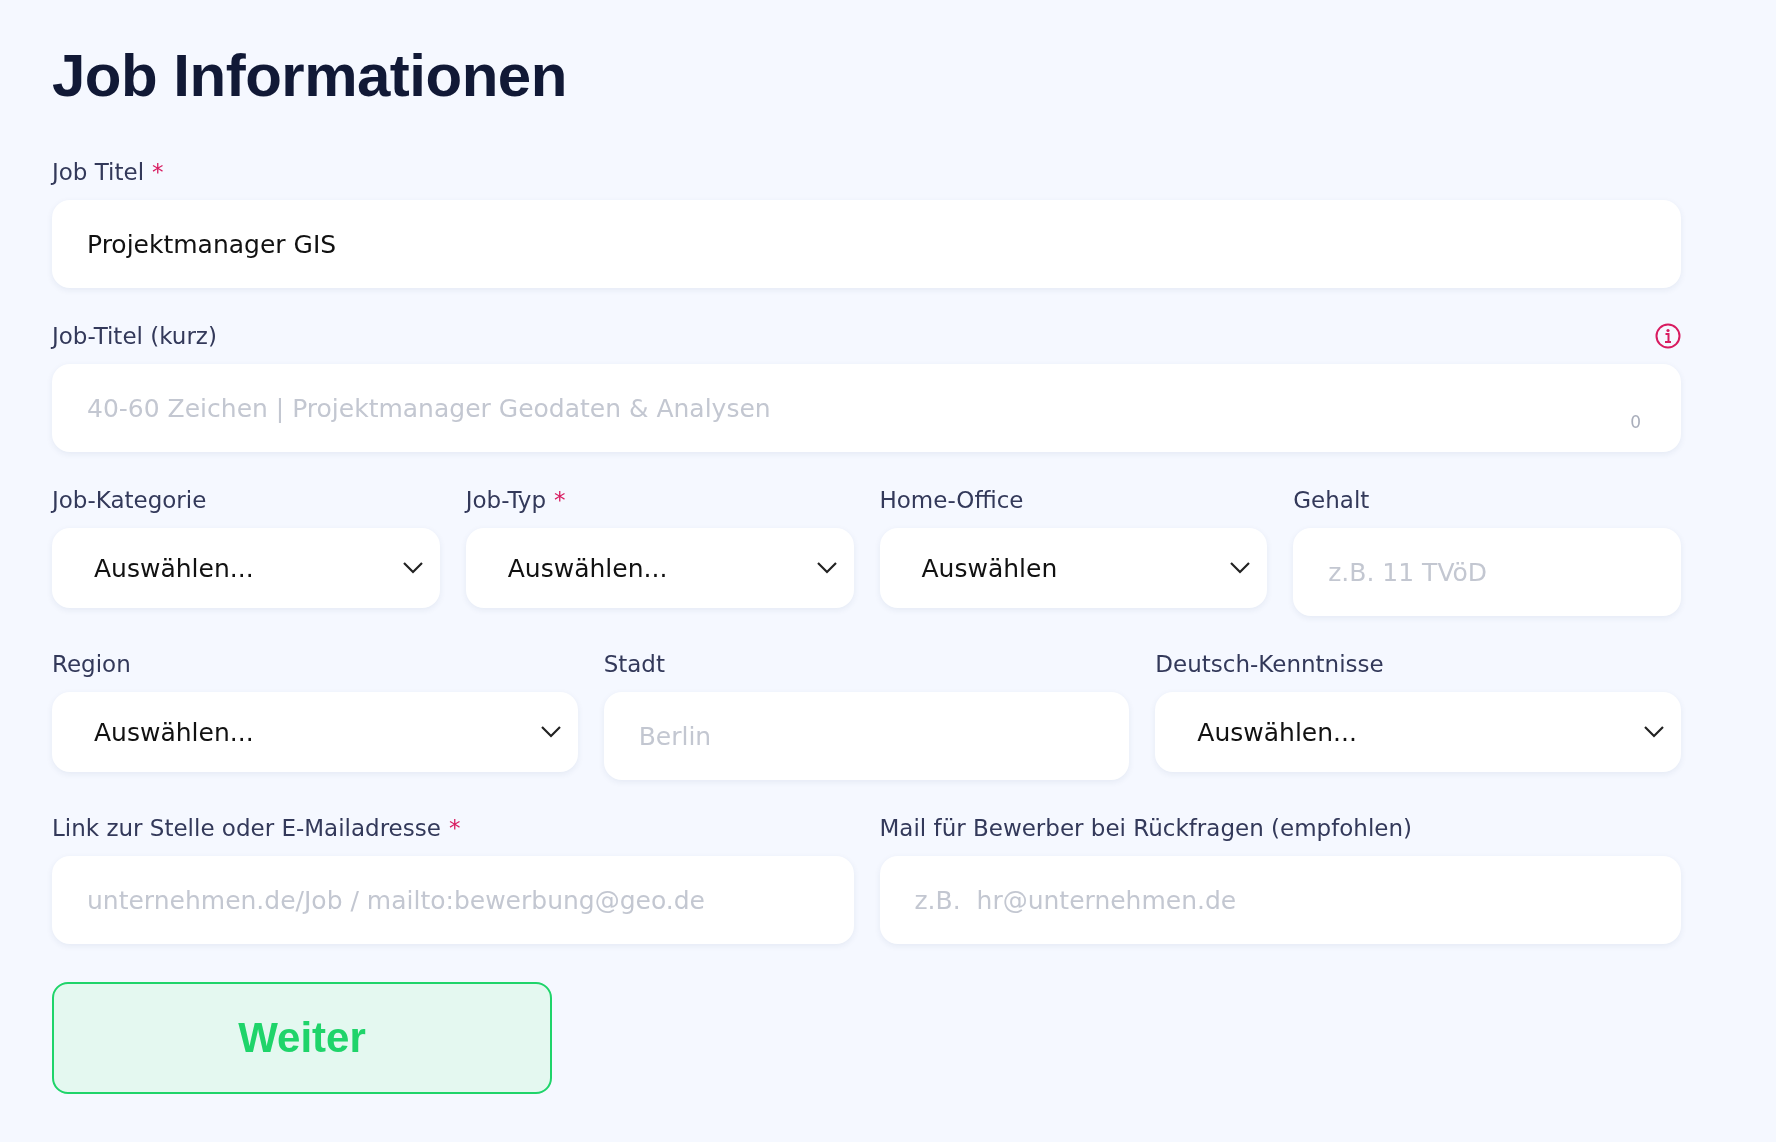  What do you see at coordinates (866, 244) in the screenshot?
I see `input-field: Projektmanager GIS` at bounding box center [866, 244].